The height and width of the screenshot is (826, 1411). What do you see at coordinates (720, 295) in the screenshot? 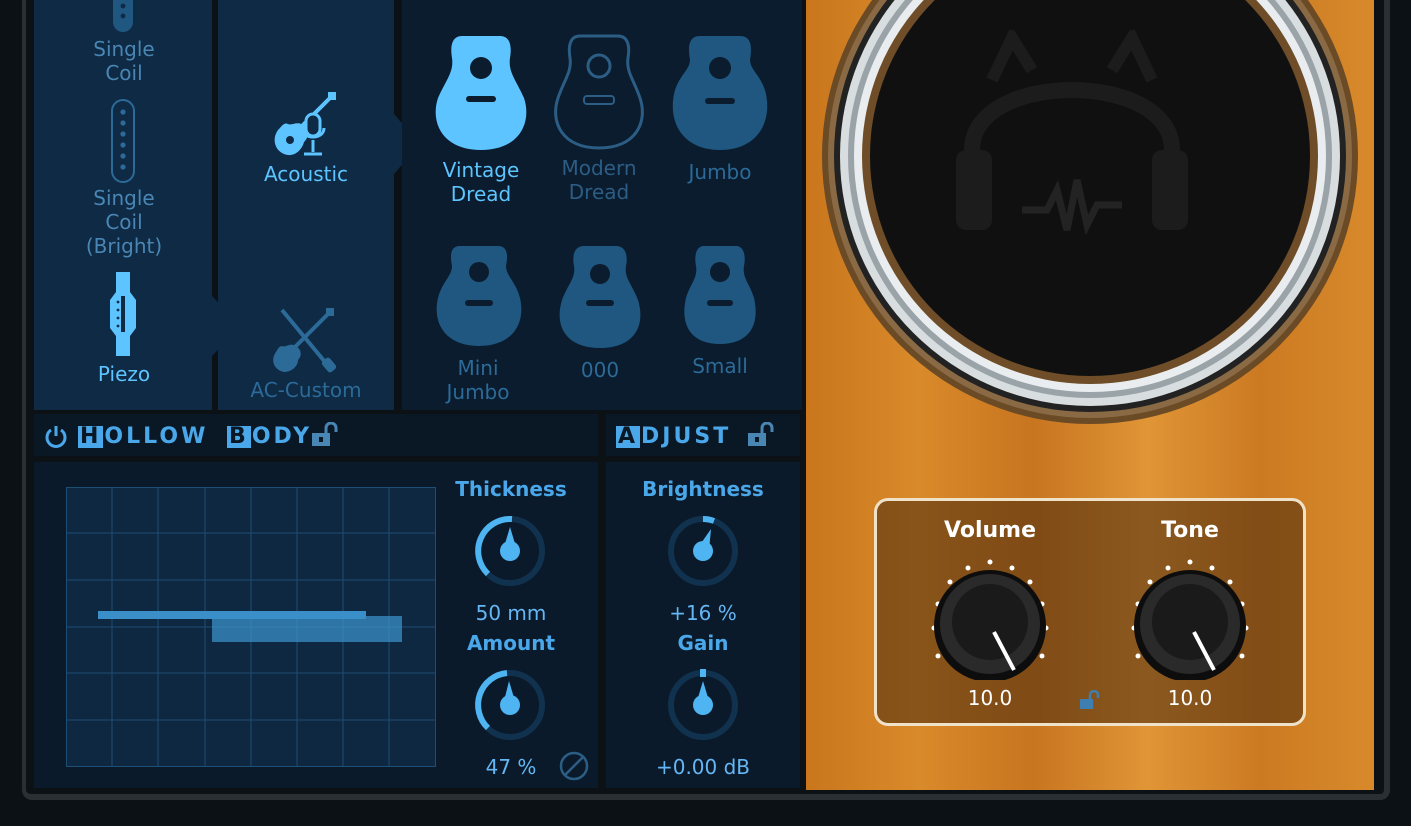
I see `small-guitar-icon` at bounding box center [720, 295].